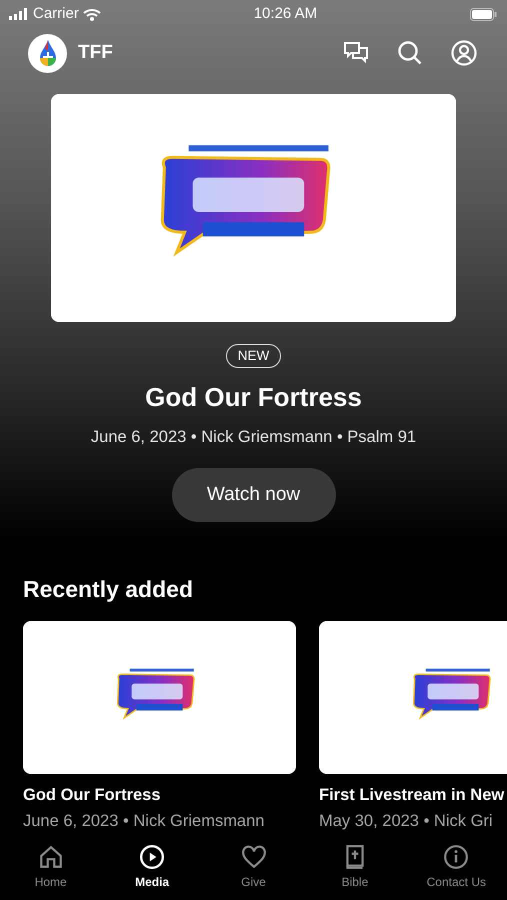  Describe the element at coordinates (253, 437) in the screenshot. I see `featured-meta: June 6, 2023 • Nick Griemsmann • Psalm 91` at that location.